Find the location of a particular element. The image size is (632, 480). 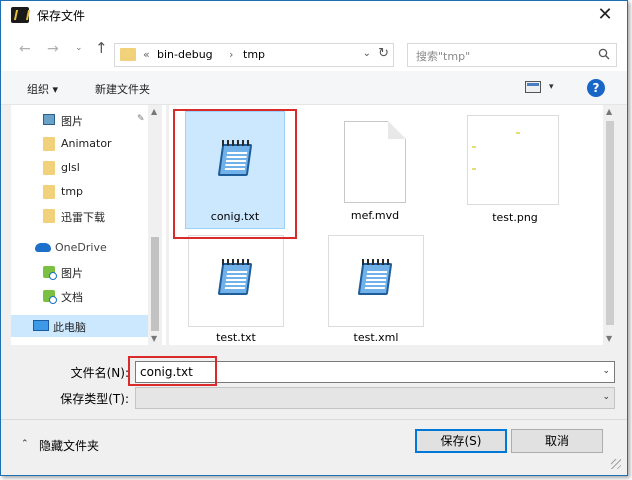

filetype-label: 保存类型(T): is located at coordinates (94, 399).